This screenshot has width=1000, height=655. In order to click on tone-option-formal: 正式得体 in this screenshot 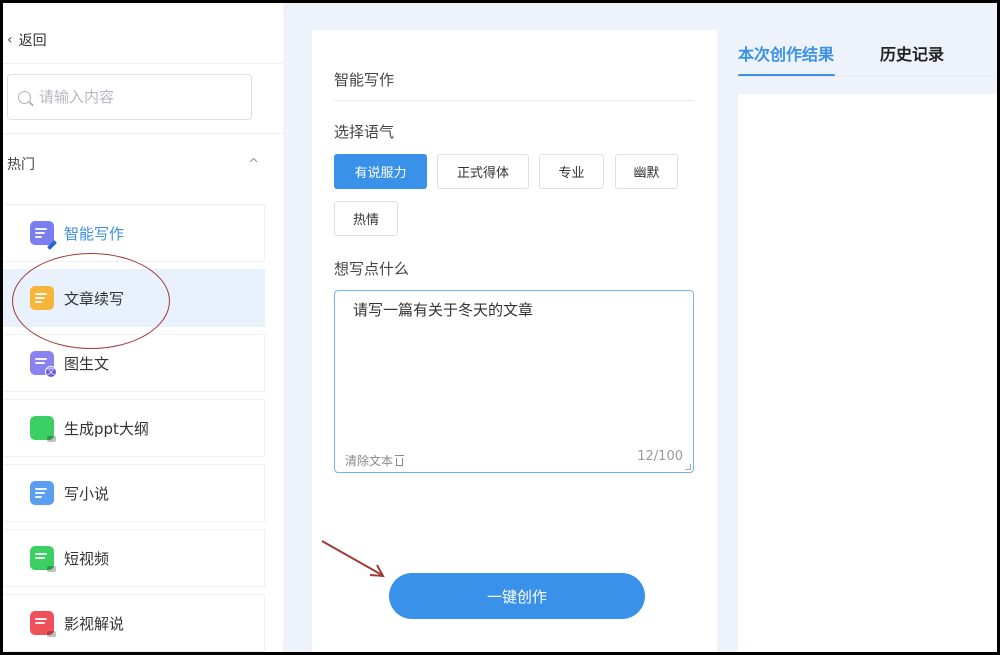, I will do `click(483, 171)`.